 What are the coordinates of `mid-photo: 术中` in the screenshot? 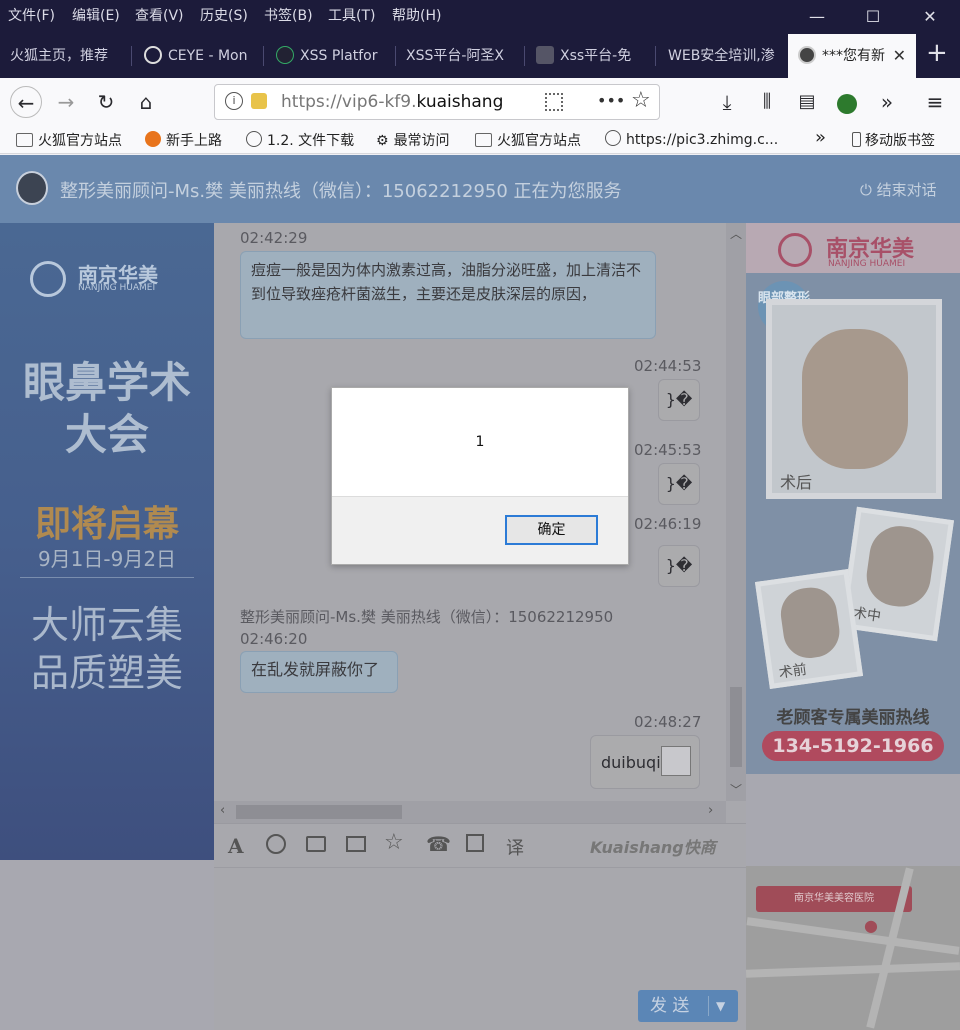 It's located at (897, 574).